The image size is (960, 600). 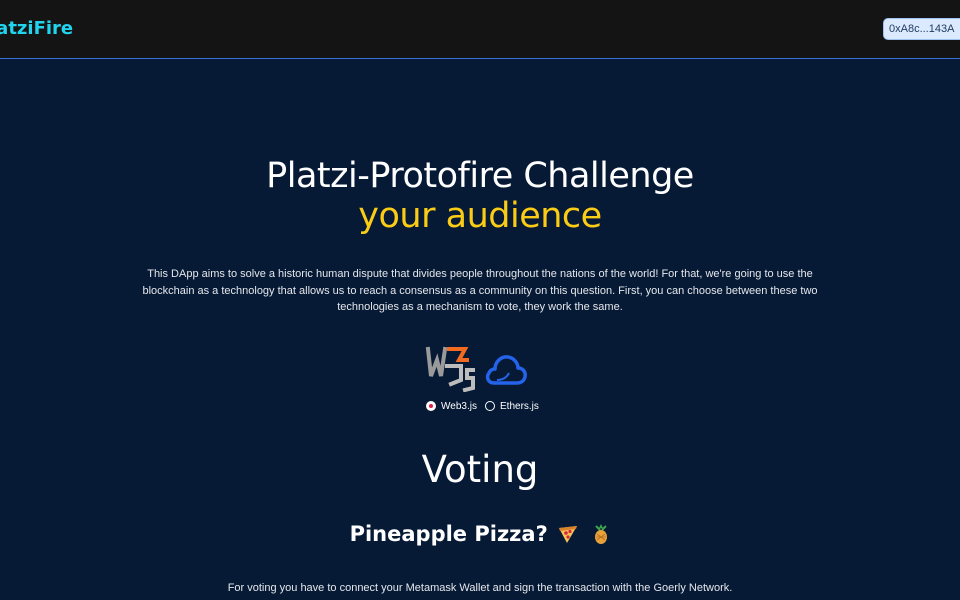 What do you see at coordinates (506, 370) in the screenshot?
I see `ethers-logo-icon` at bounding box center [506, 370].